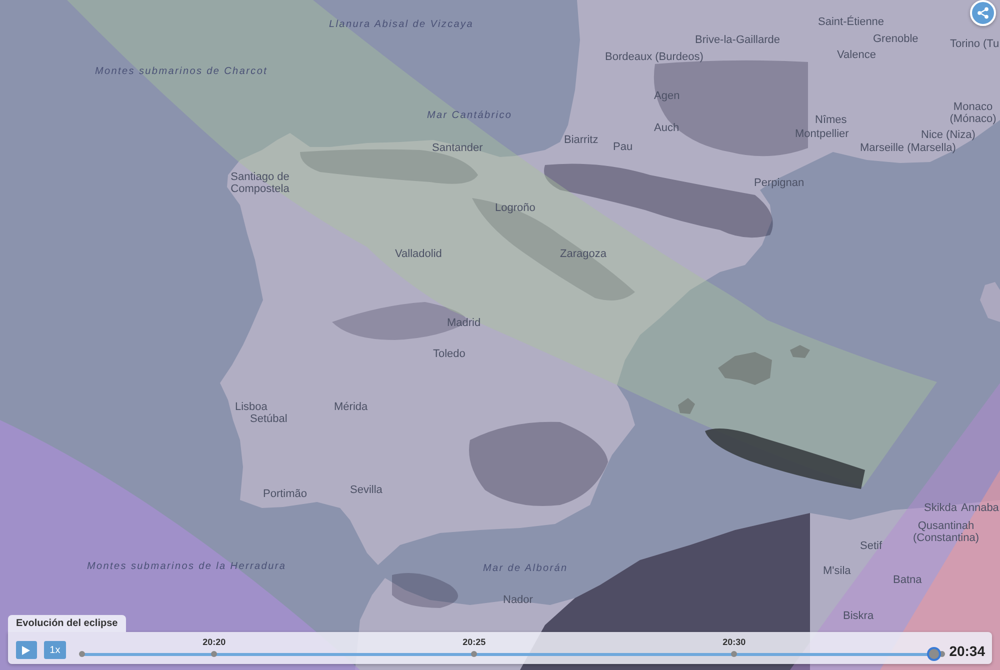 The width and height of the screenshot is (1000, 670). Describe the element at coordinates (285, 494) in the screenshot. I see `city-label: Portimão` at that location.